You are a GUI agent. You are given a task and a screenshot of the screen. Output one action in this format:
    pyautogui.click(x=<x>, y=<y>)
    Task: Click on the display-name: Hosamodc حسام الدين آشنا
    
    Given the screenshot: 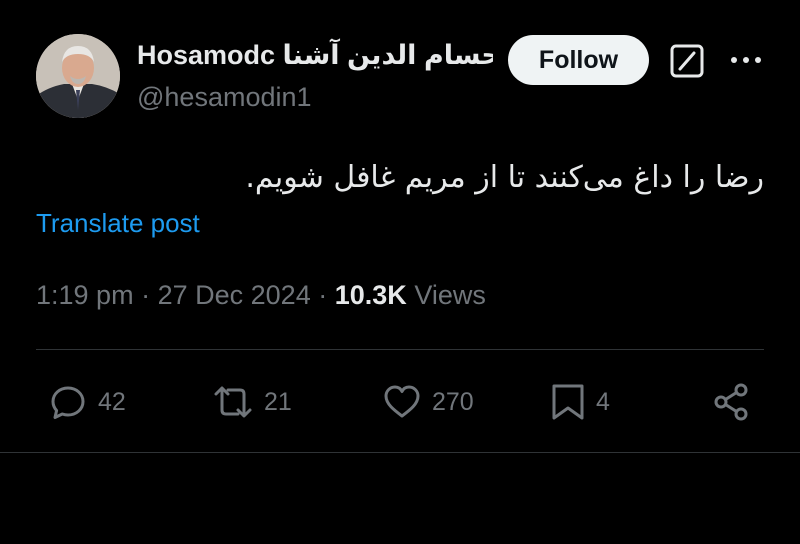 What is the action you would take?
    pyautogui.click(x=315, y=55)
    